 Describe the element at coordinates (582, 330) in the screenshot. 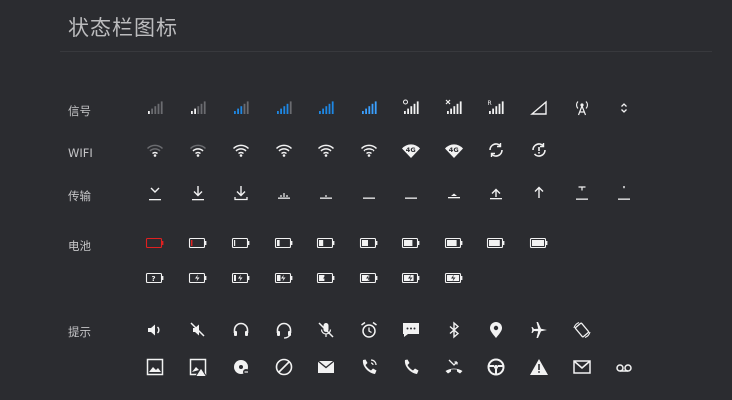

I see `rotate-icon` at that location.